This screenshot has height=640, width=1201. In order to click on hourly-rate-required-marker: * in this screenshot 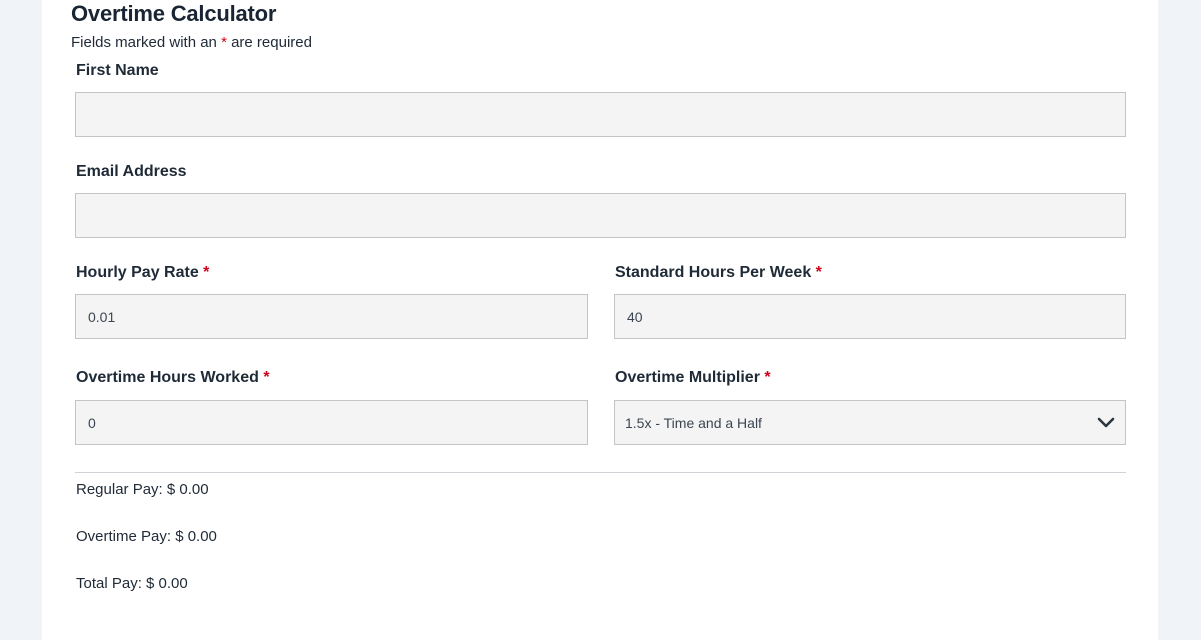, I will do `click(206, 272)`.